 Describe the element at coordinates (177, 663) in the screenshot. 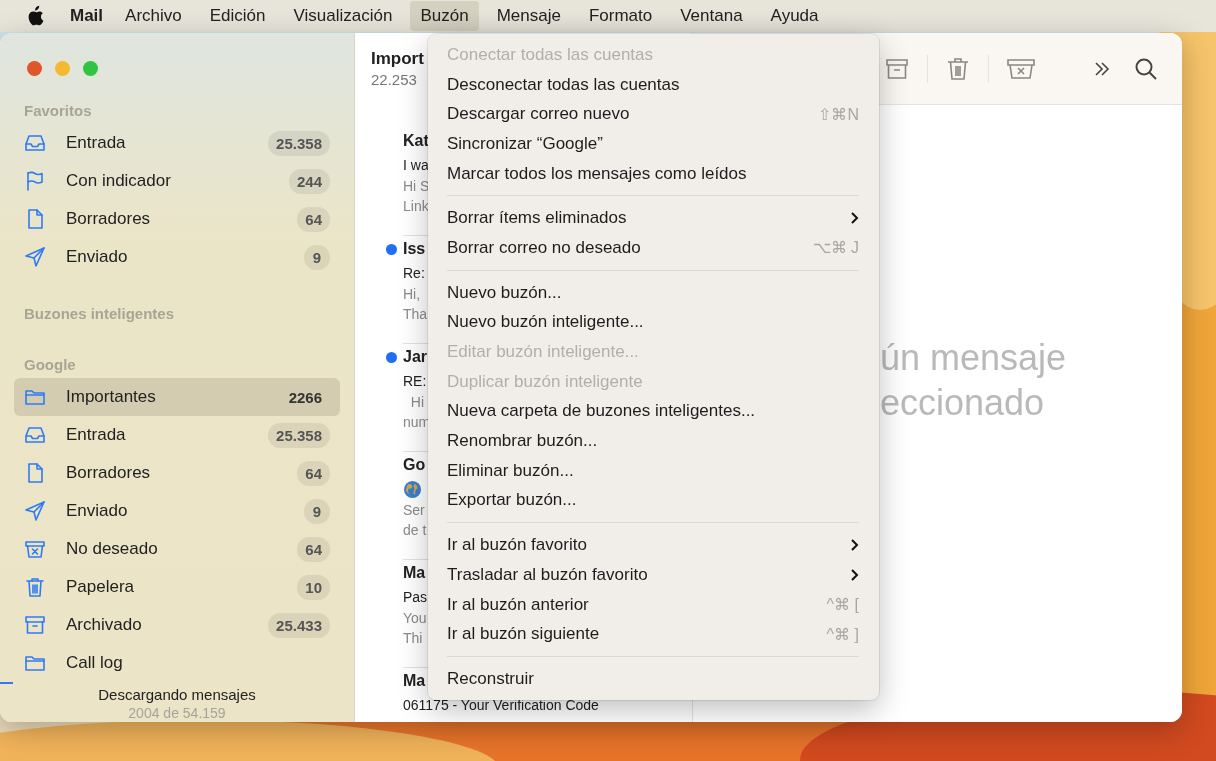

I see `mailbox-item: Call log` at that location.